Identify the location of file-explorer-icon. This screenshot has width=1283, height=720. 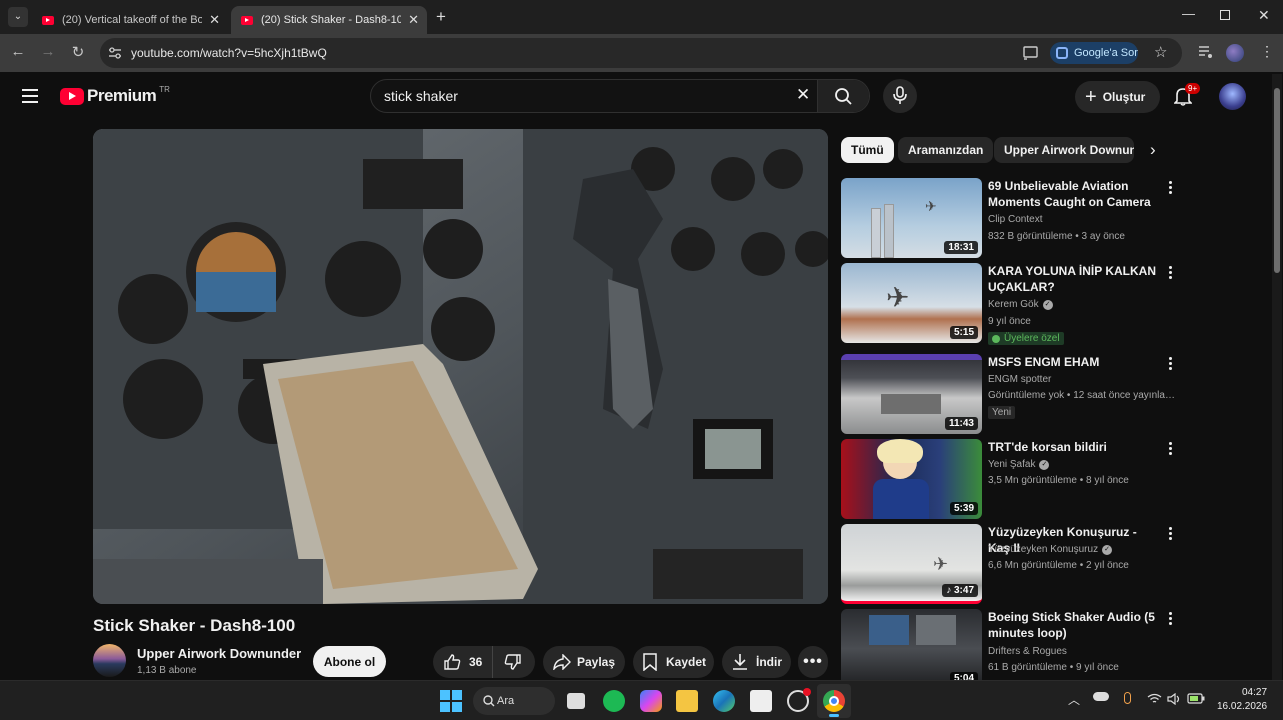
(687, 701).